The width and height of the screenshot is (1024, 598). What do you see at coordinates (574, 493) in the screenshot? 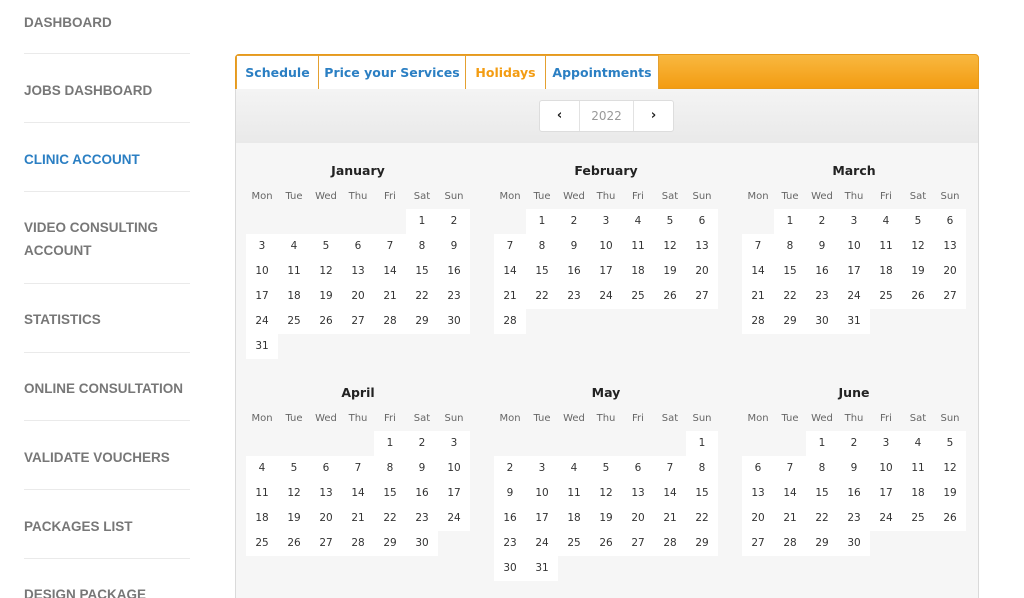
I see `day-cell: 11` at bounding box center [574, 493].